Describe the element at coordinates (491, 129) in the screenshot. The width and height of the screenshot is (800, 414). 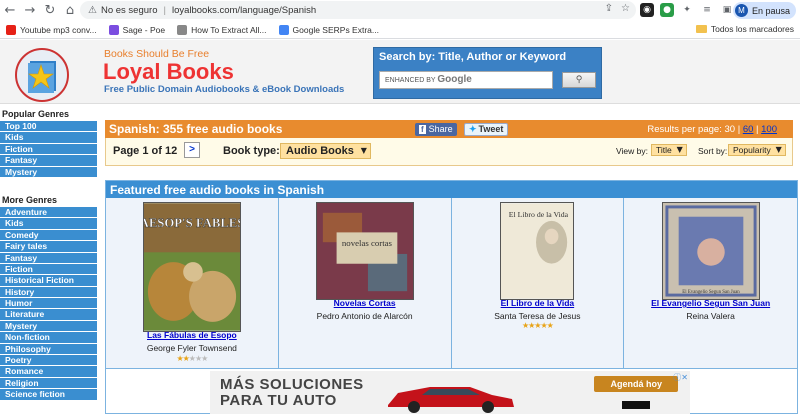
I see `tweet-label: Tweet` at that location.